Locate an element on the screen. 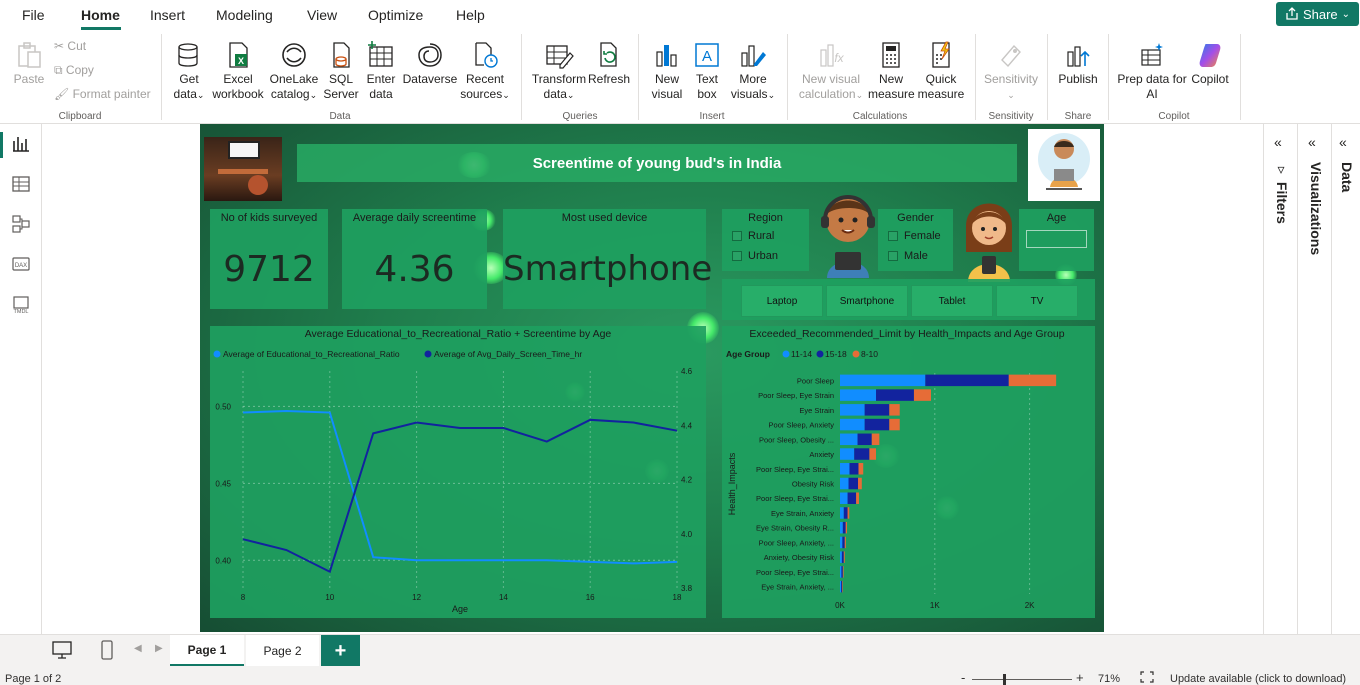  menu-optimize: Optimize is located at coordinates (395, 15).